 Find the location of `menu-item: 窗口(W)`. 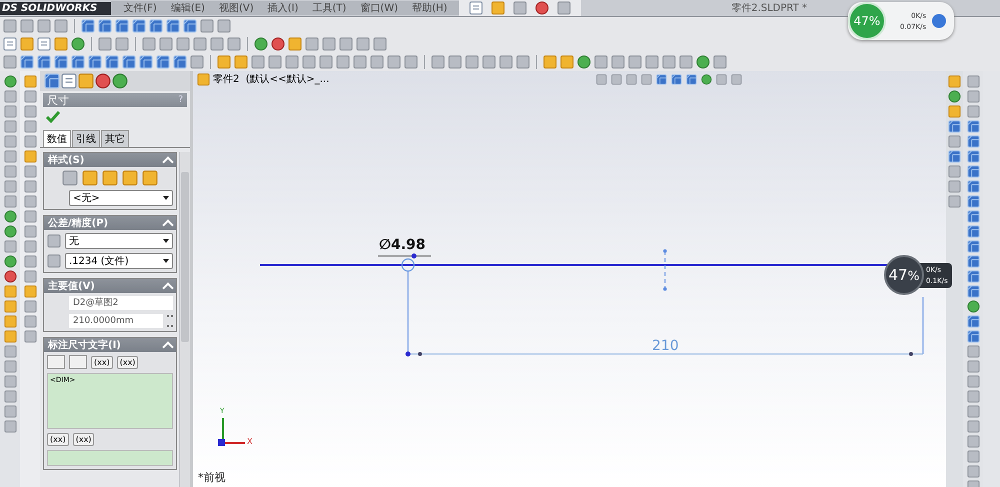

menu-item: 窗口(W) is located at coordinates (379, 8).